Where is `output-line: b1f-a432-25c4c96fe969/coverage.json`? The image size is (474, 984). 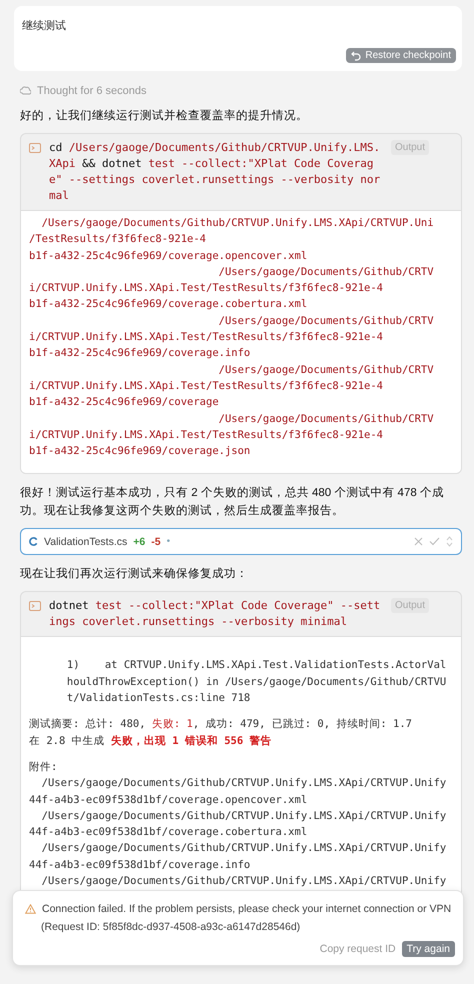
output-line: b1f-a432-25c4c96fe969/coverage.json is located at coordinates (140, 452).